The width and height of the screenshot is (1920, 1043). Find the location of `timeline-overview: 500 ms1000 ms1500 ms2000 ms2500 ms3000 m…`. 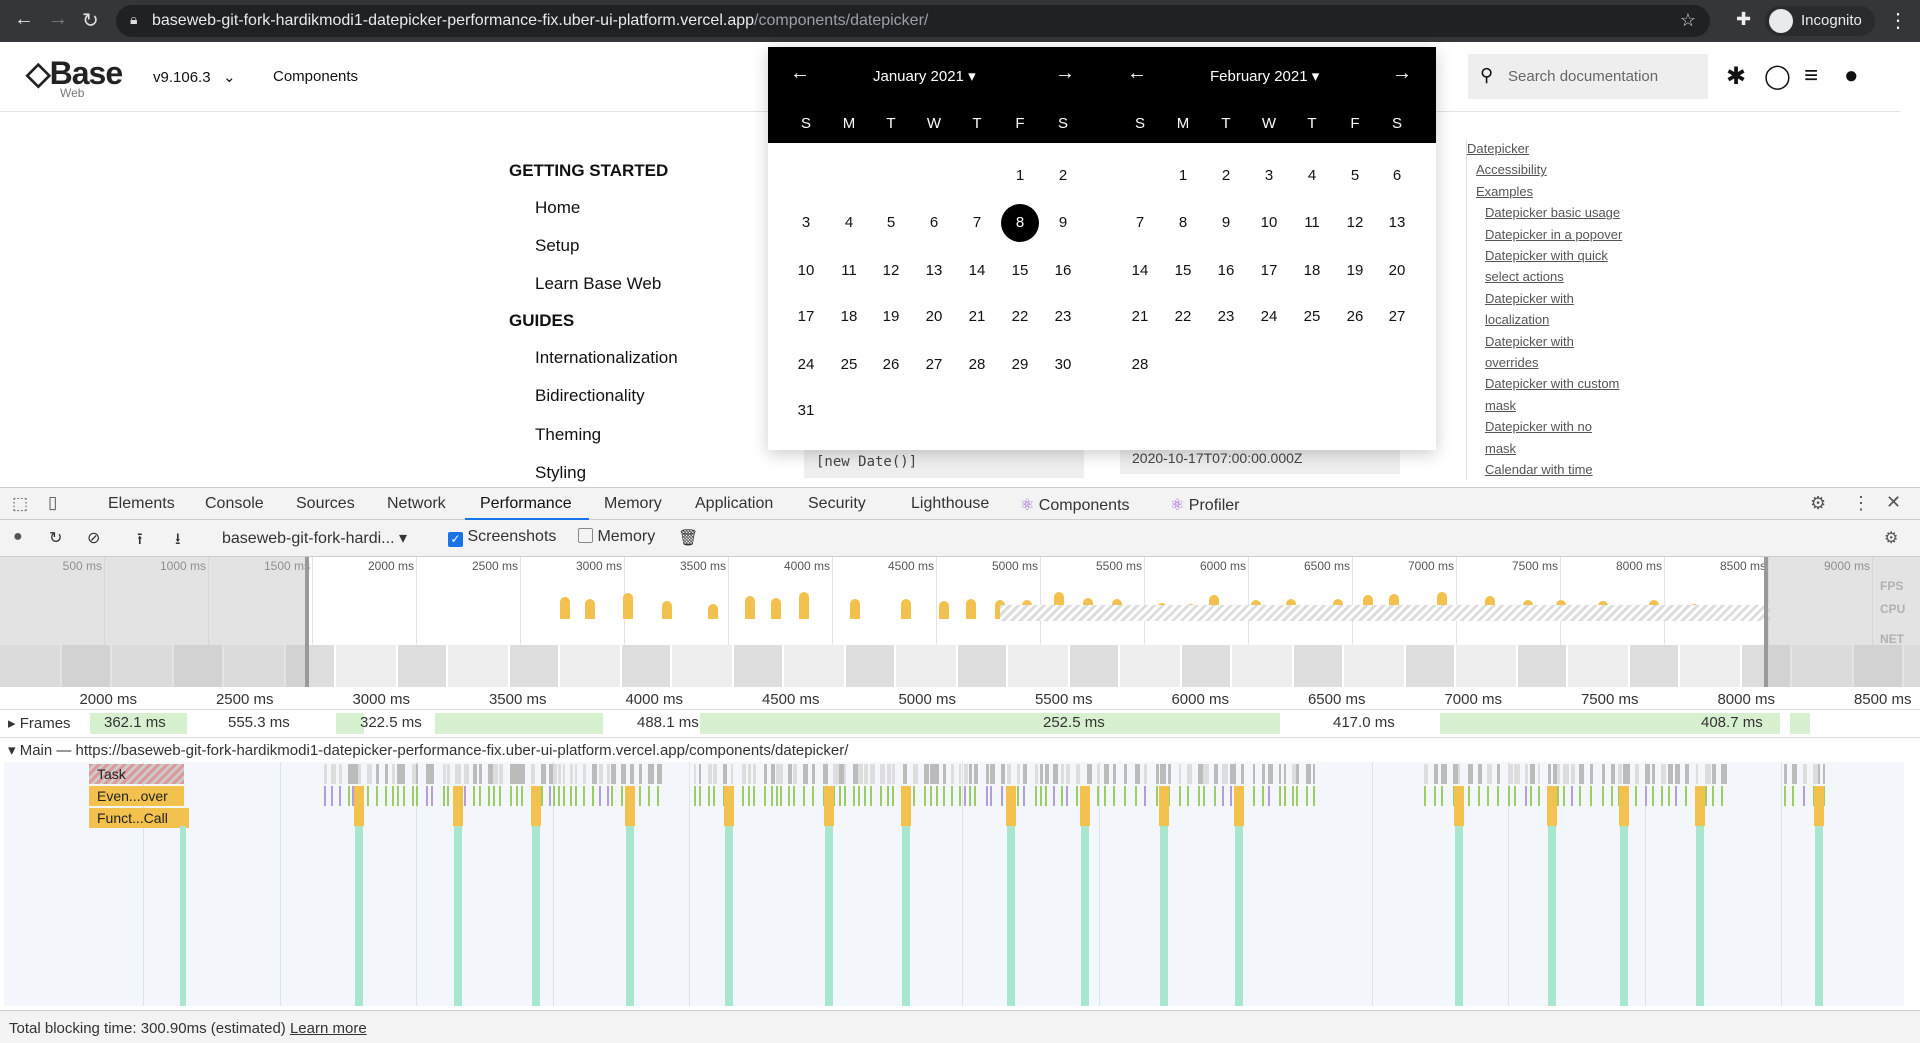

timeline-overview: 500 ms1000 ms1500 ms2000 ms2500 ms3000 m… is located at coordinates (960, 622).